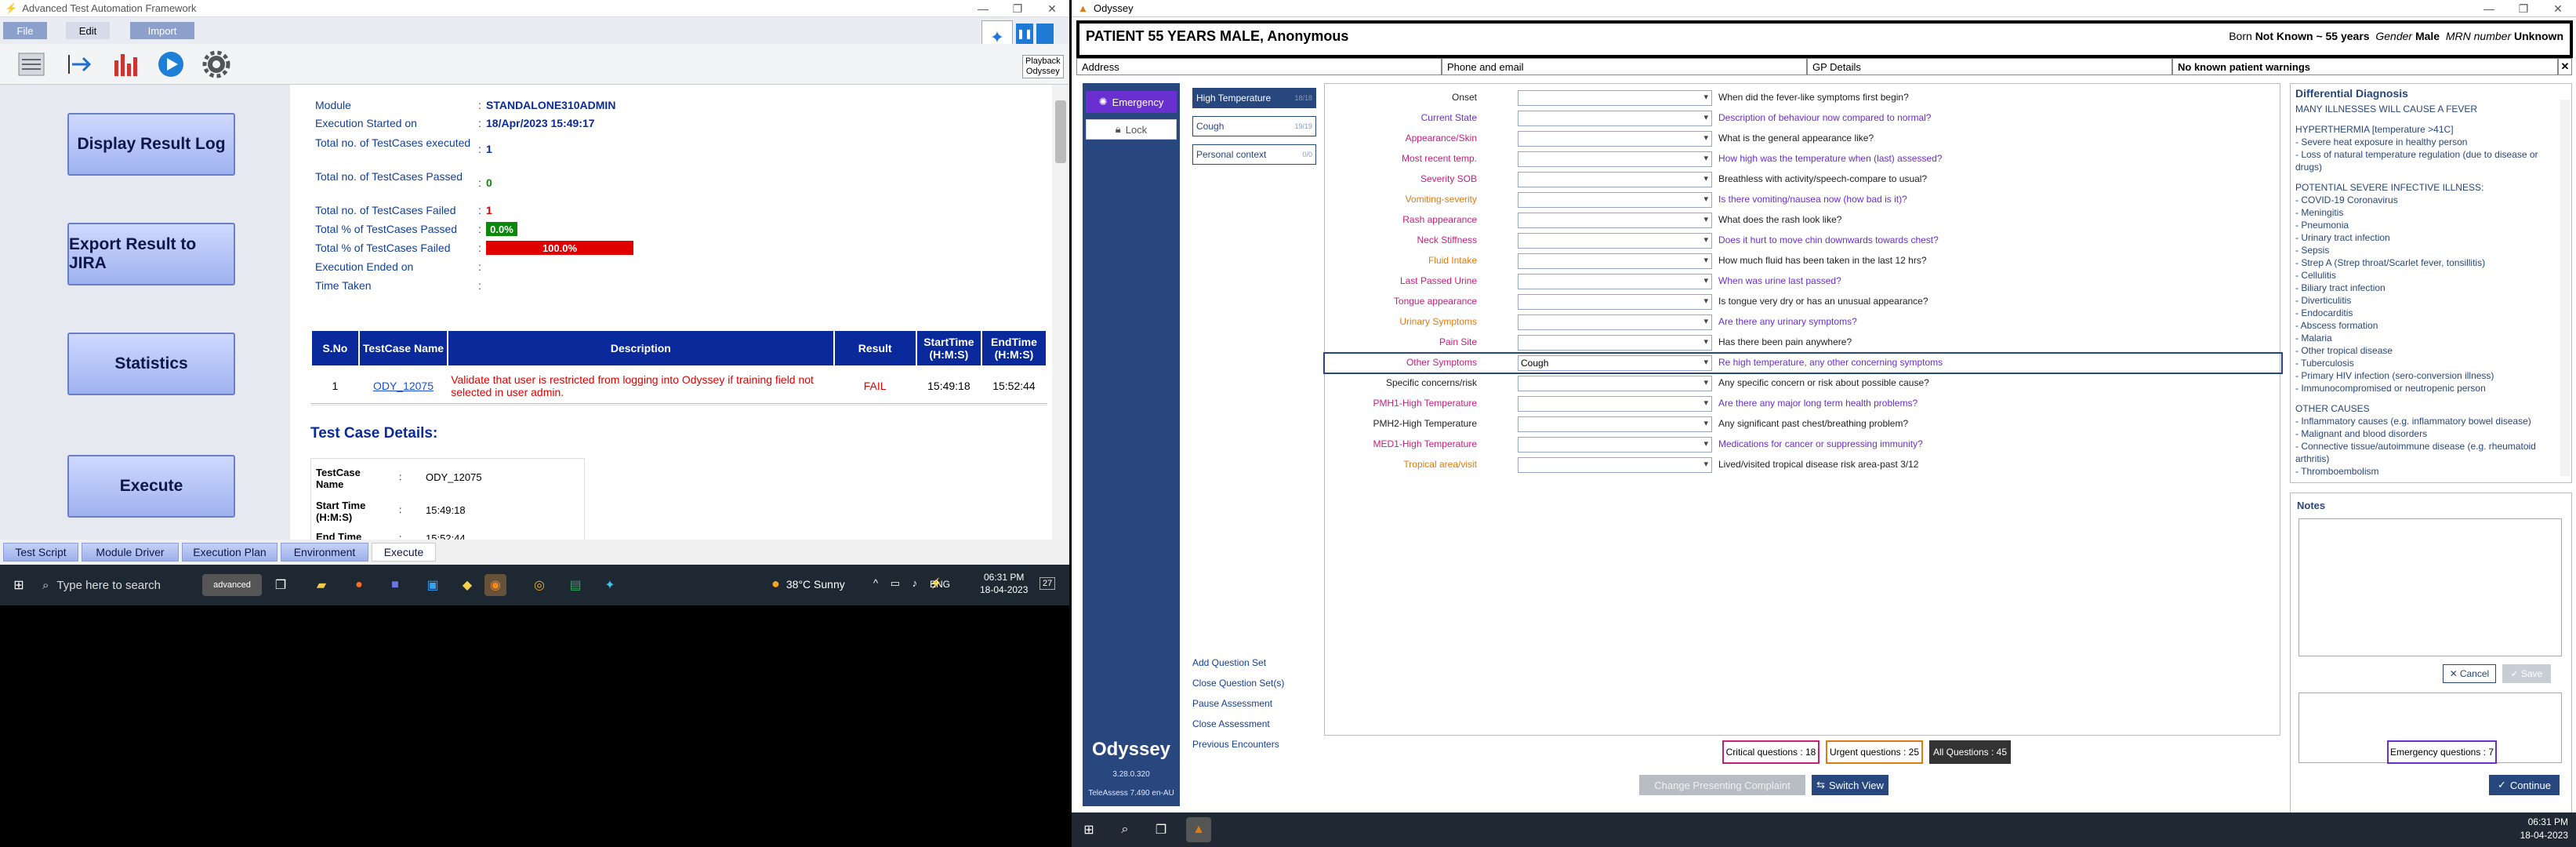 The width and height of the screenshot is (2576, 847). I want to click on address-field: Address, so click(1259, 66).